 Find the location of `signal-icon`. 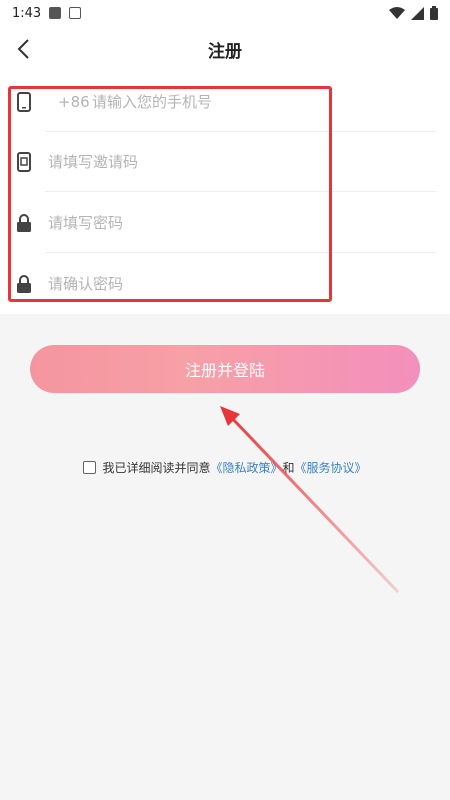

signal-icon is located at coordinates (417, 13).